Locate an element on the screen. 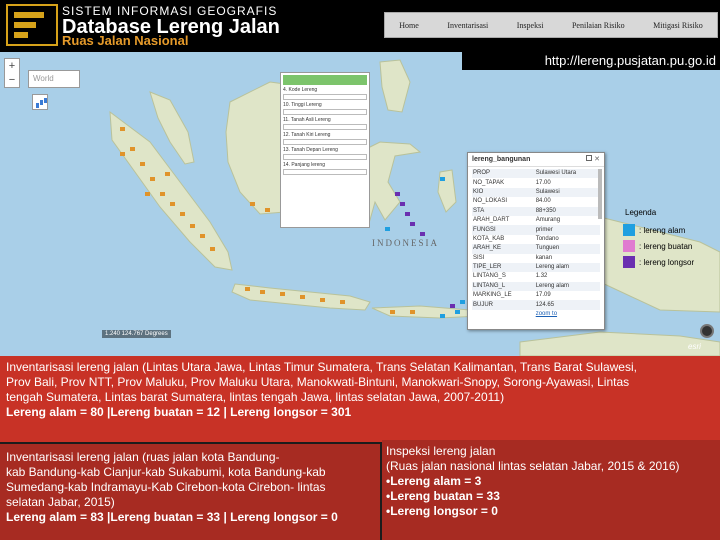  table-row: NO_LOKASI 84.00 is located at coordinates (512, 201).